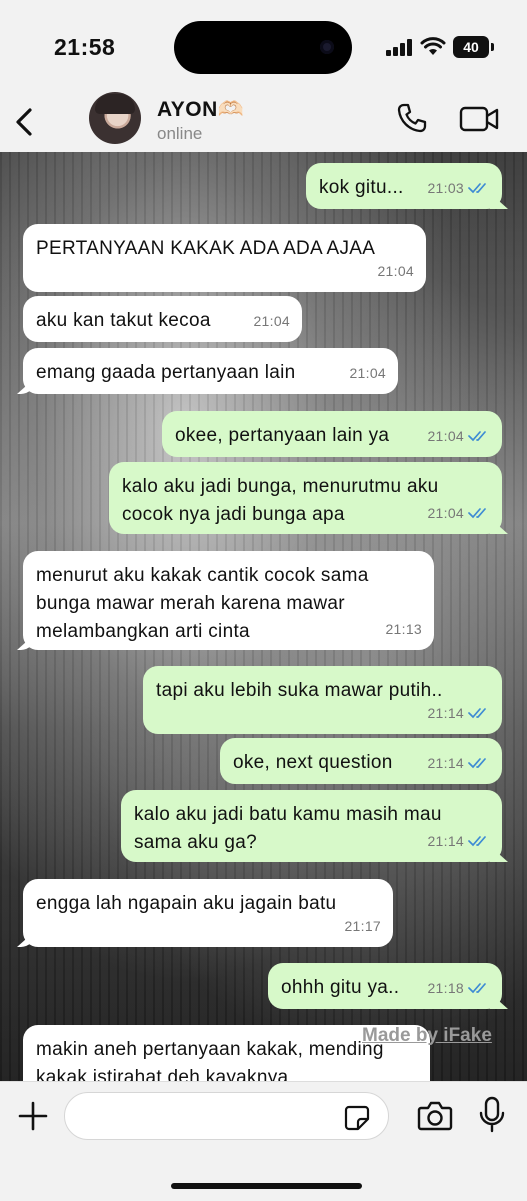  I want to click on message-bubble: ohhh gitu ya.. 21:18, so click(385, 986).